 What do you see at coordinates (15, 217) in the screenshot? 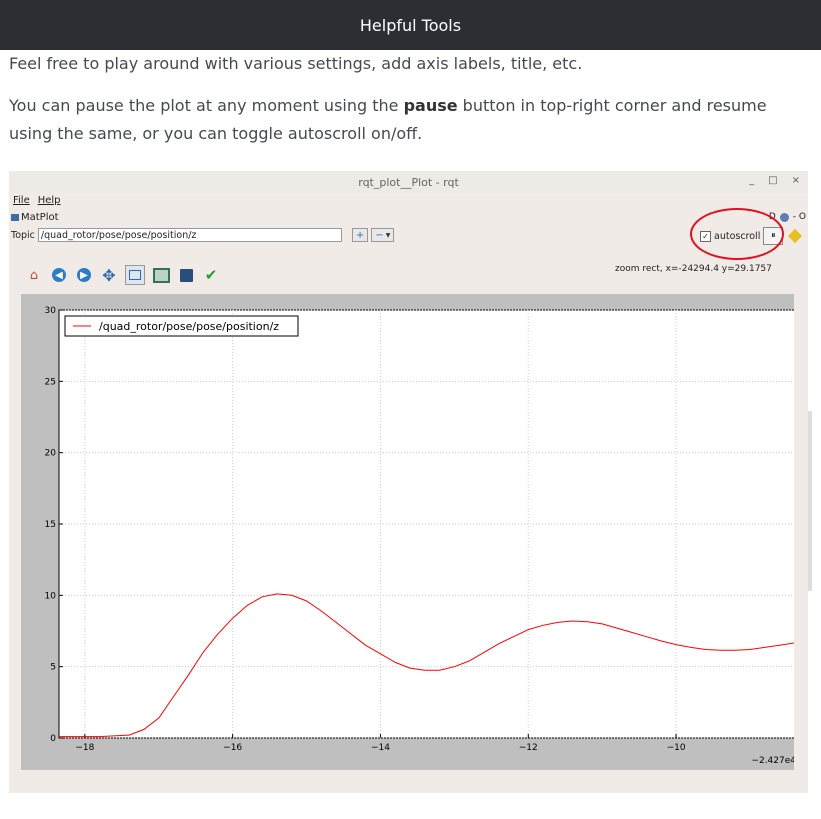
I see `matplot-icon` at bounding box center [15, 217].